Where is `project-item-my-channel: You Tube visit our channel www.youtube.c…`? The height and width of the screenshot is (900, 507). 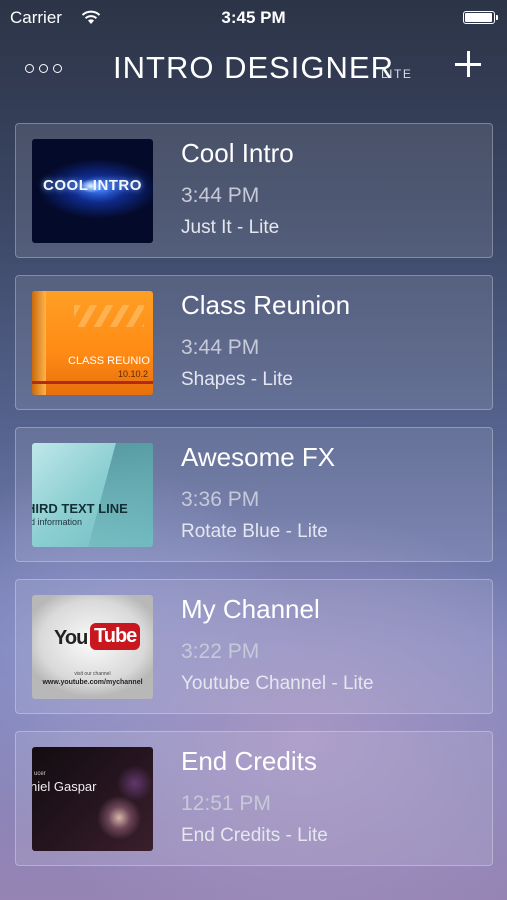 project-item-my-channel: You Tube visit our channel www.youtube.c… is located at coordinates (254, 646).